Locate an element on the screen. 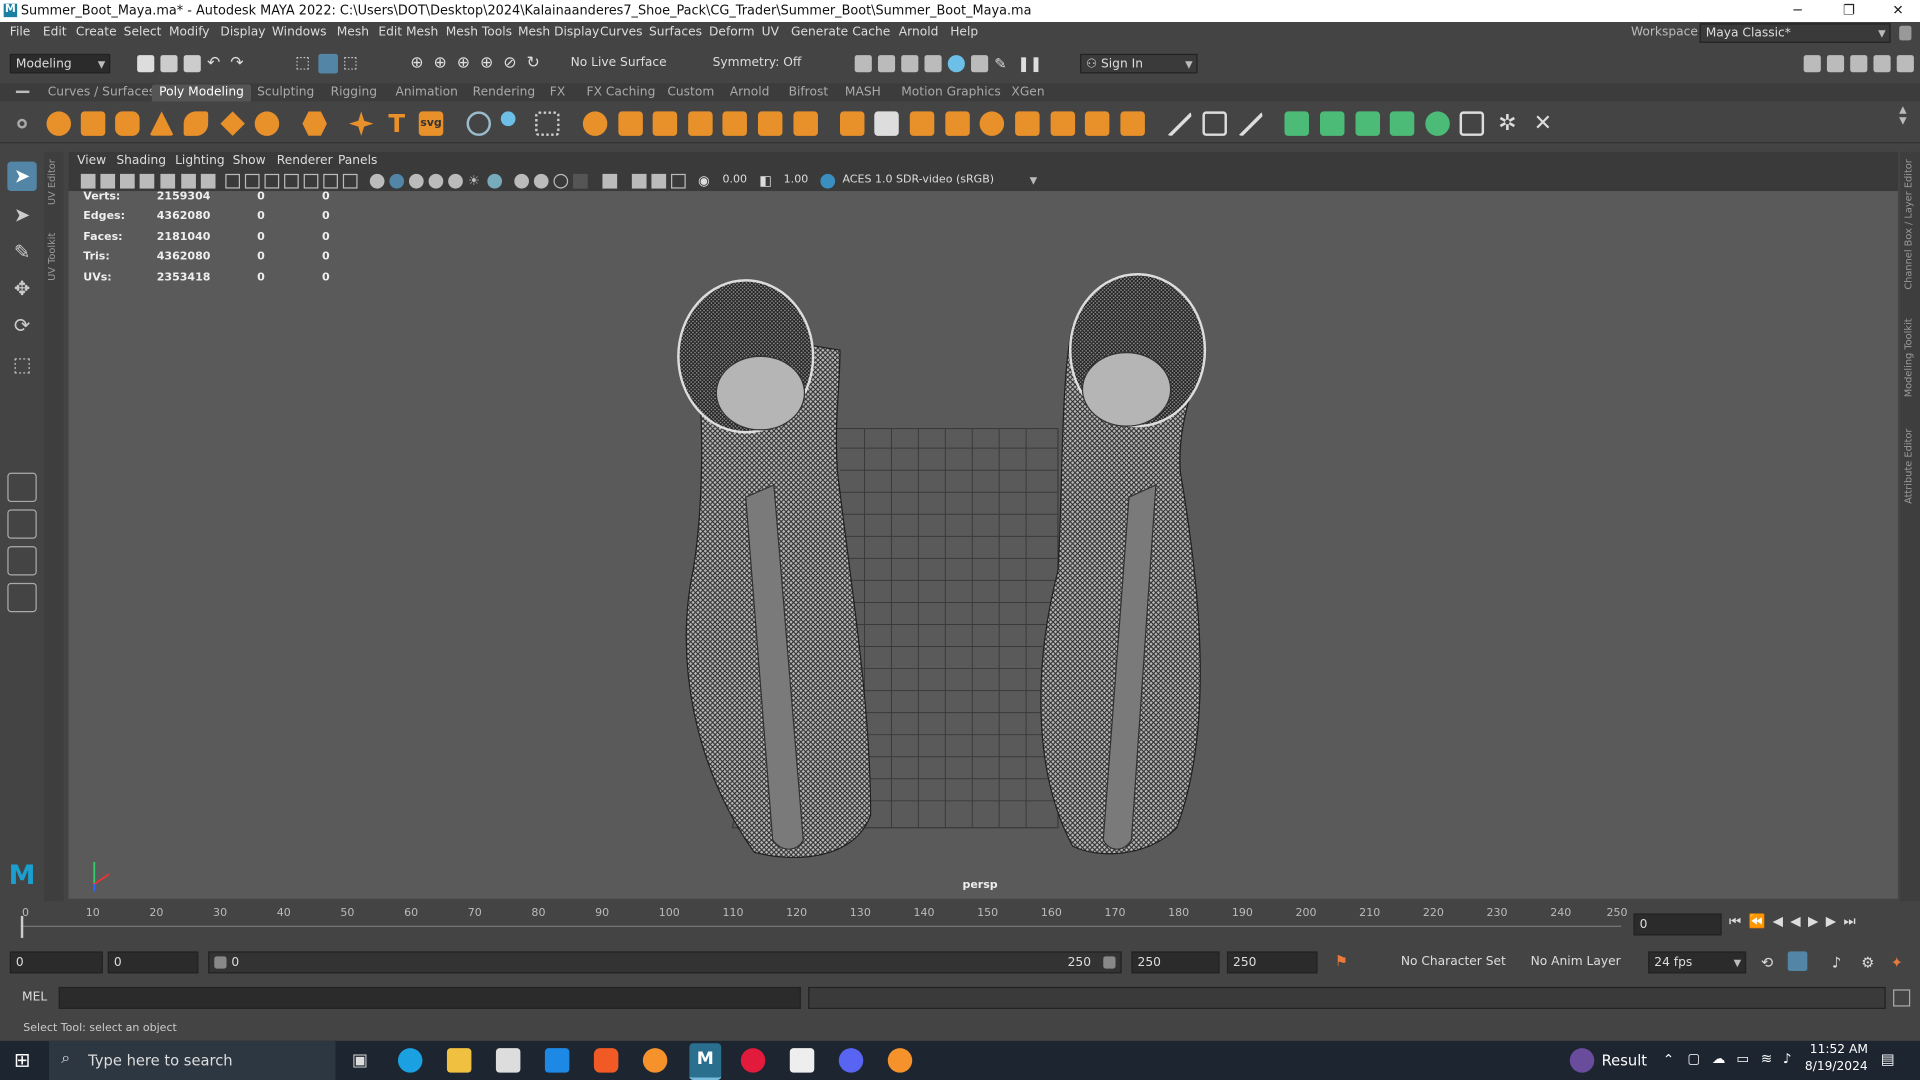  uv-spherical-icon is located at coordinates (1368, 123).